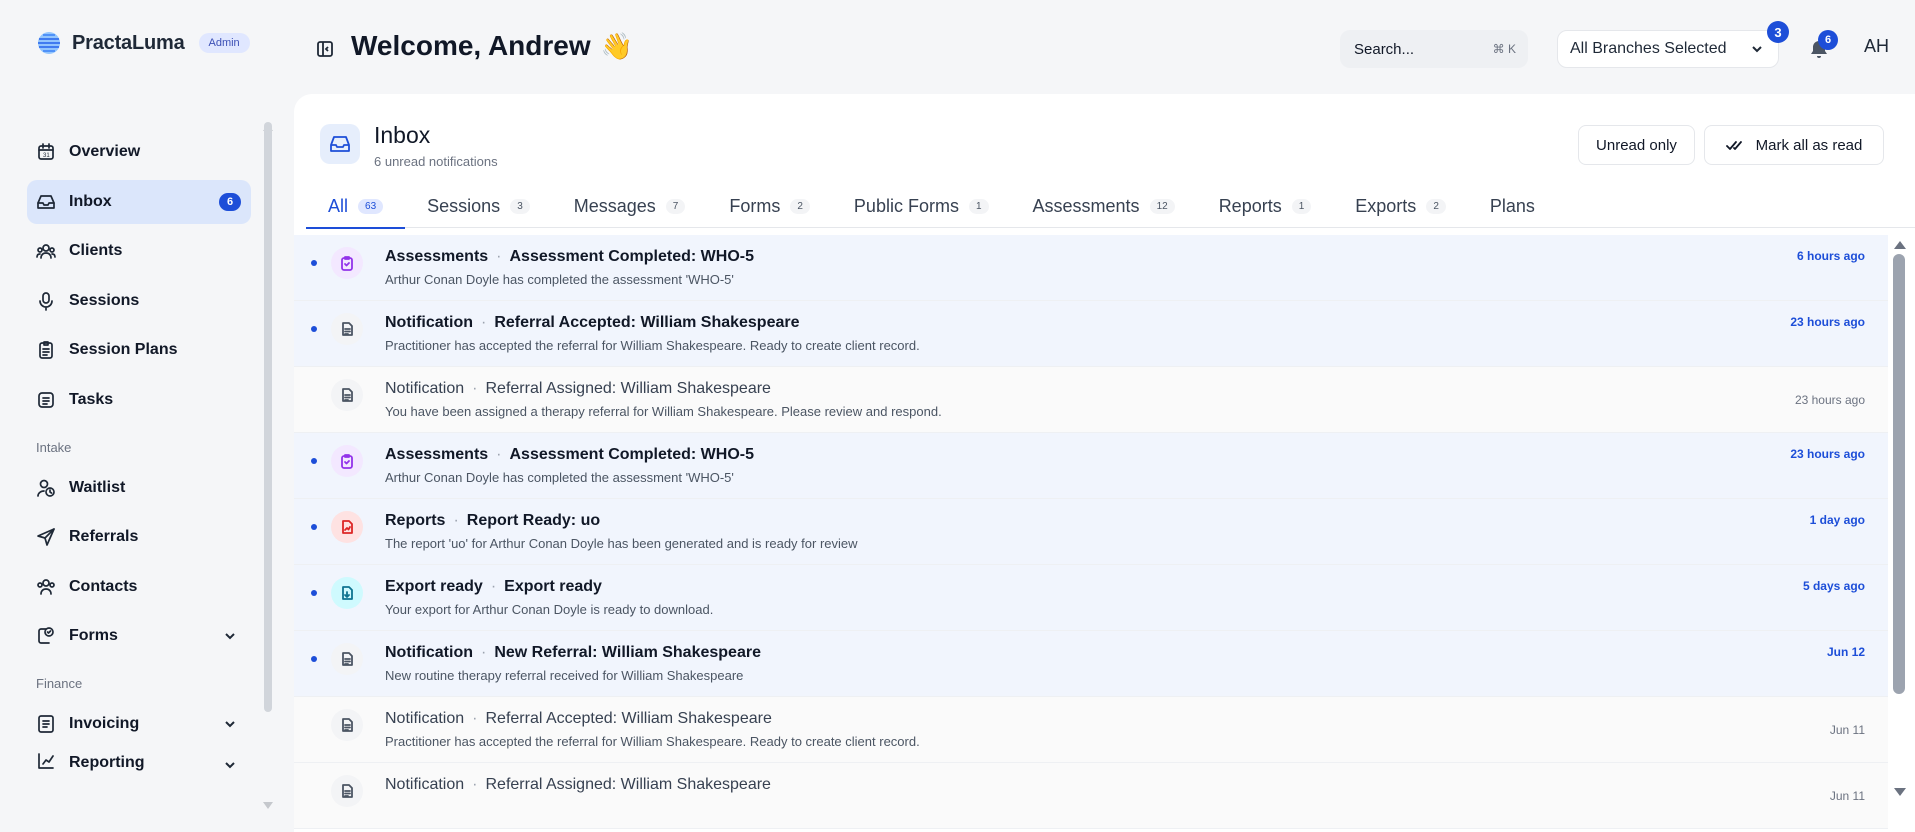 This screenshot has width=1915, height=832. Describe the element at coordinates (103, 586) in the screenshot. I see `sidebar-item-label: Contacts` at that location.